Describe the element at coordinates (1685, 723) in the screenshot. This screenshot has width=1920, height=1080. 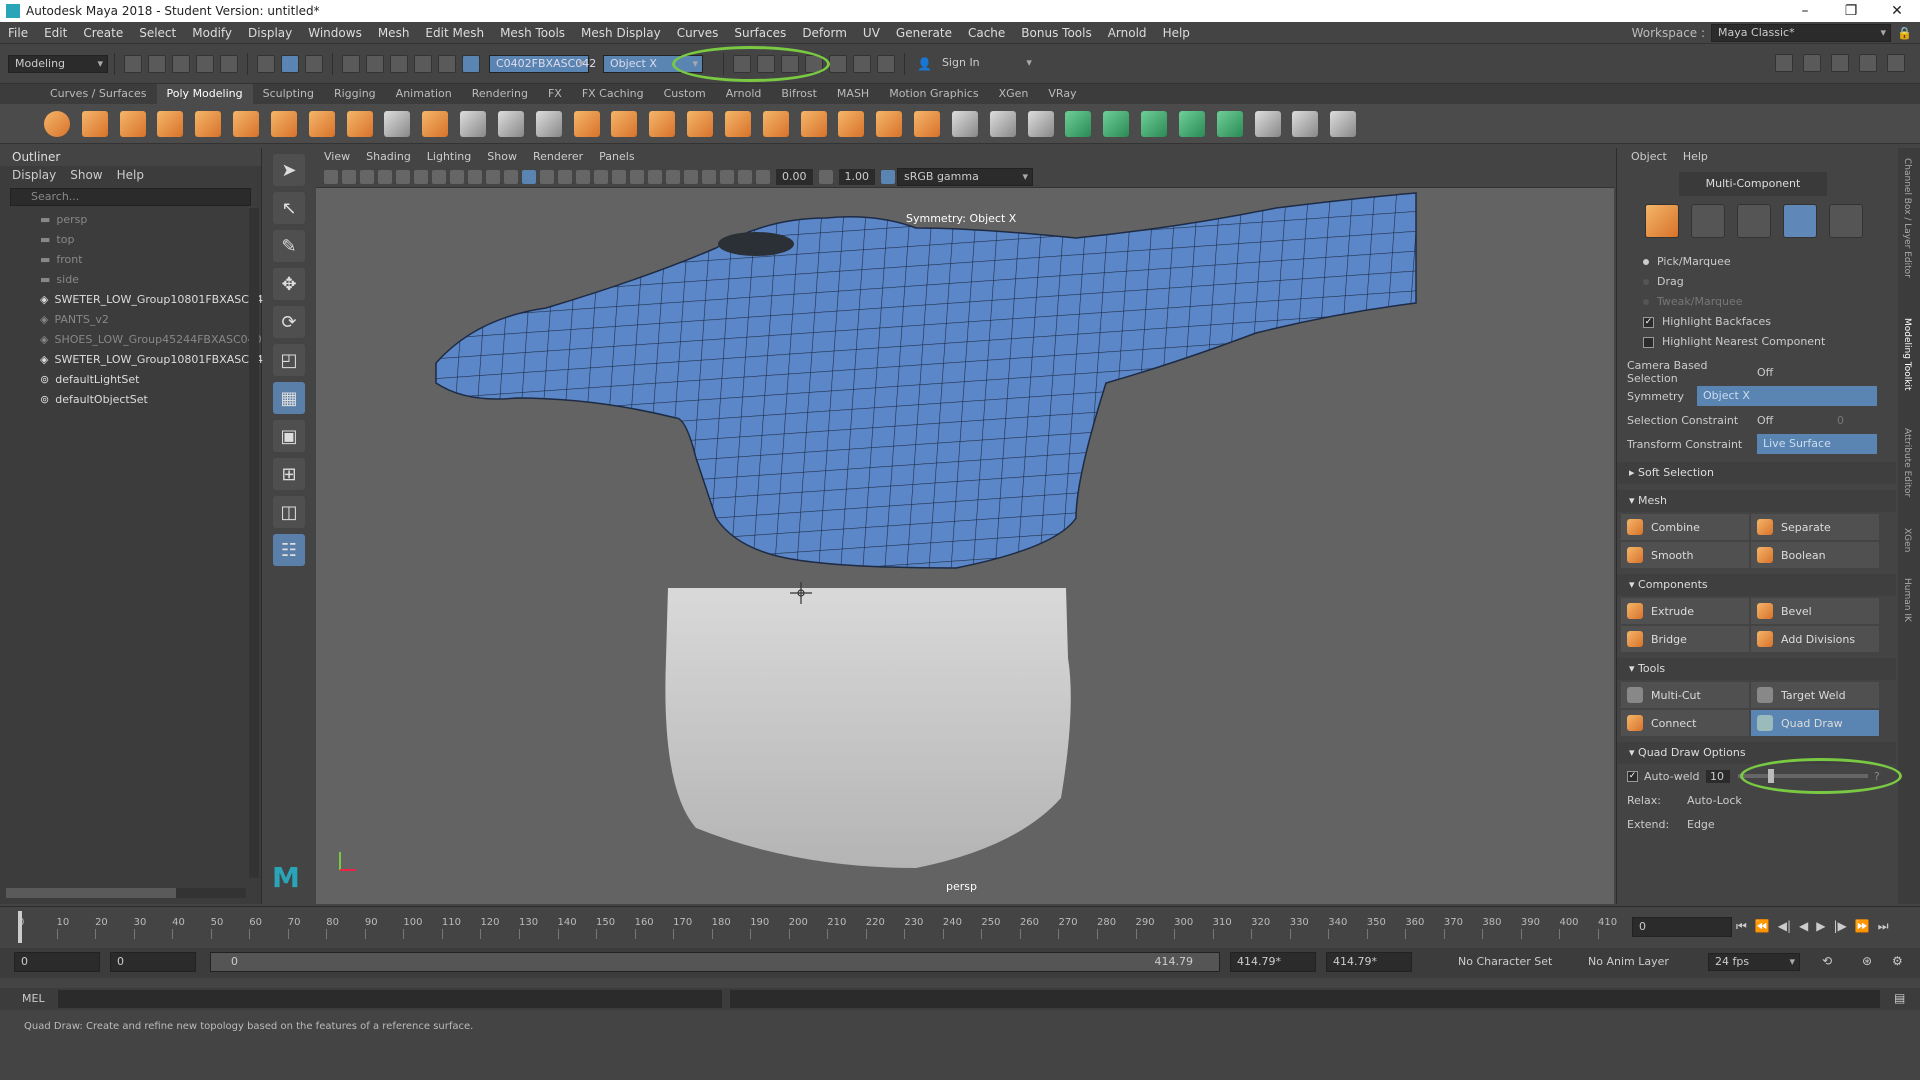
I see `connect-button: Connect` at that location.